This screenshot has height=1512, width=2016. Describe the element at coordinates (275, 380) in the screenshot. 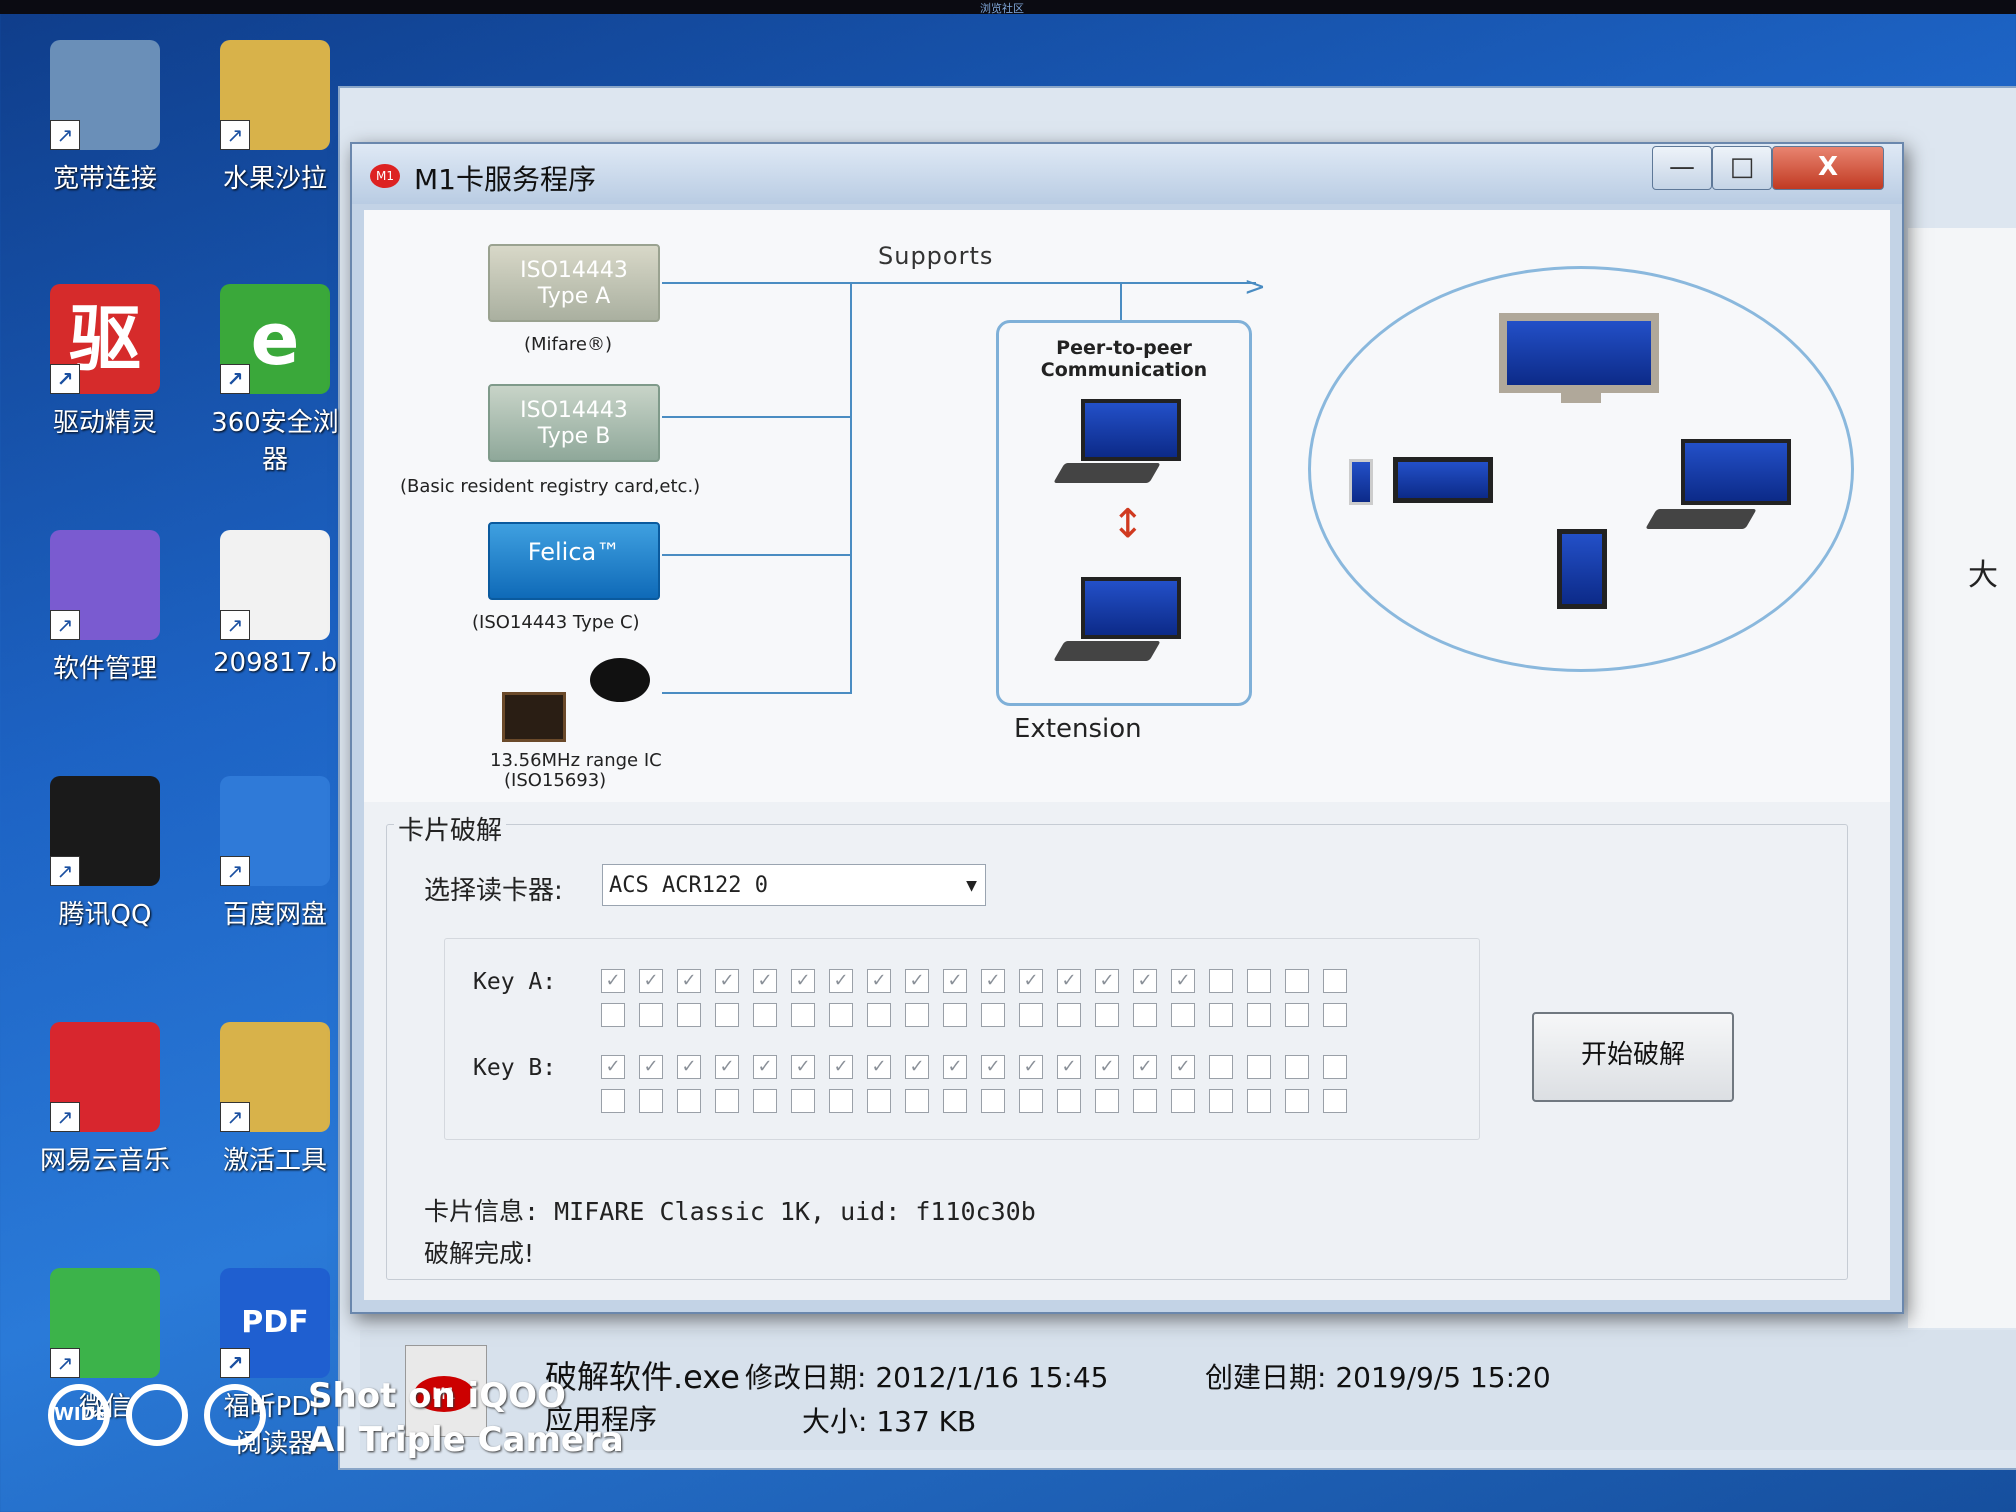

I see `desktop-icon: e ↗ 360安全浏器` at that location.